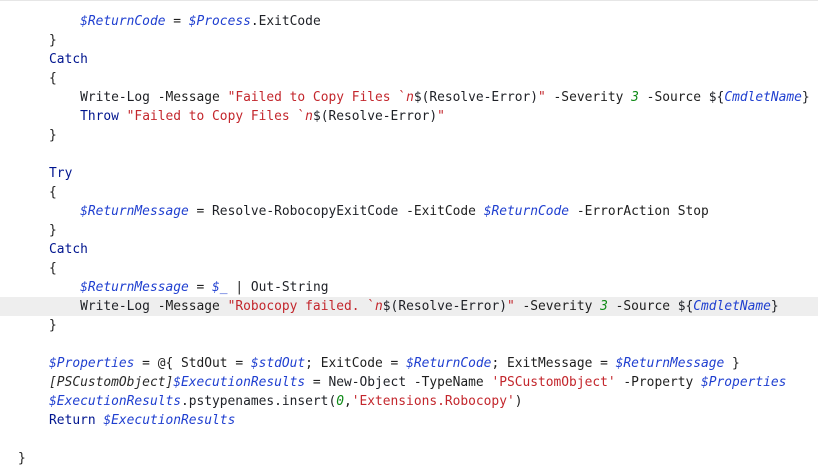  What do you see at coordinates (604, 306) in the screenshot?
I see `code-token-num: 3` at bounding box center [604, 306].